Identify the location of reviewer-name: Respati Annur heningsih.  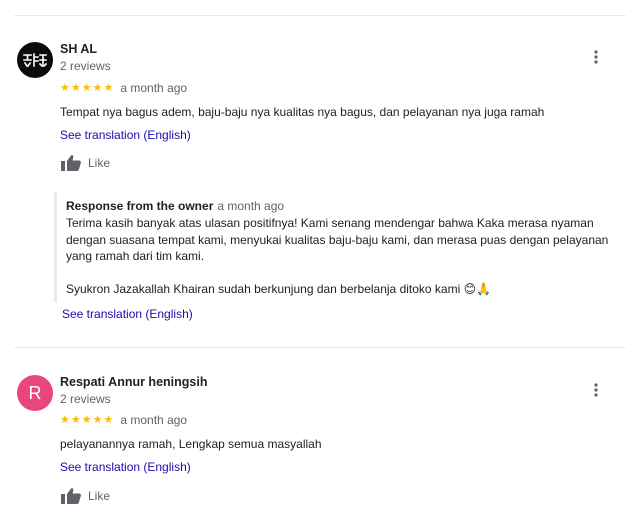
(133, 382).